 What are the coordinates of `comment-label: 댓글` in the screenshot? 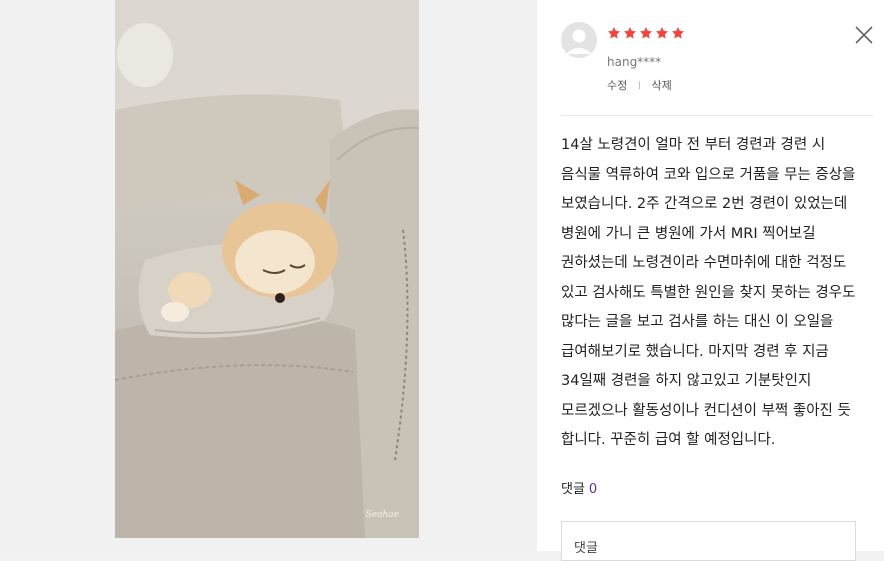 It's located at (573, 489).